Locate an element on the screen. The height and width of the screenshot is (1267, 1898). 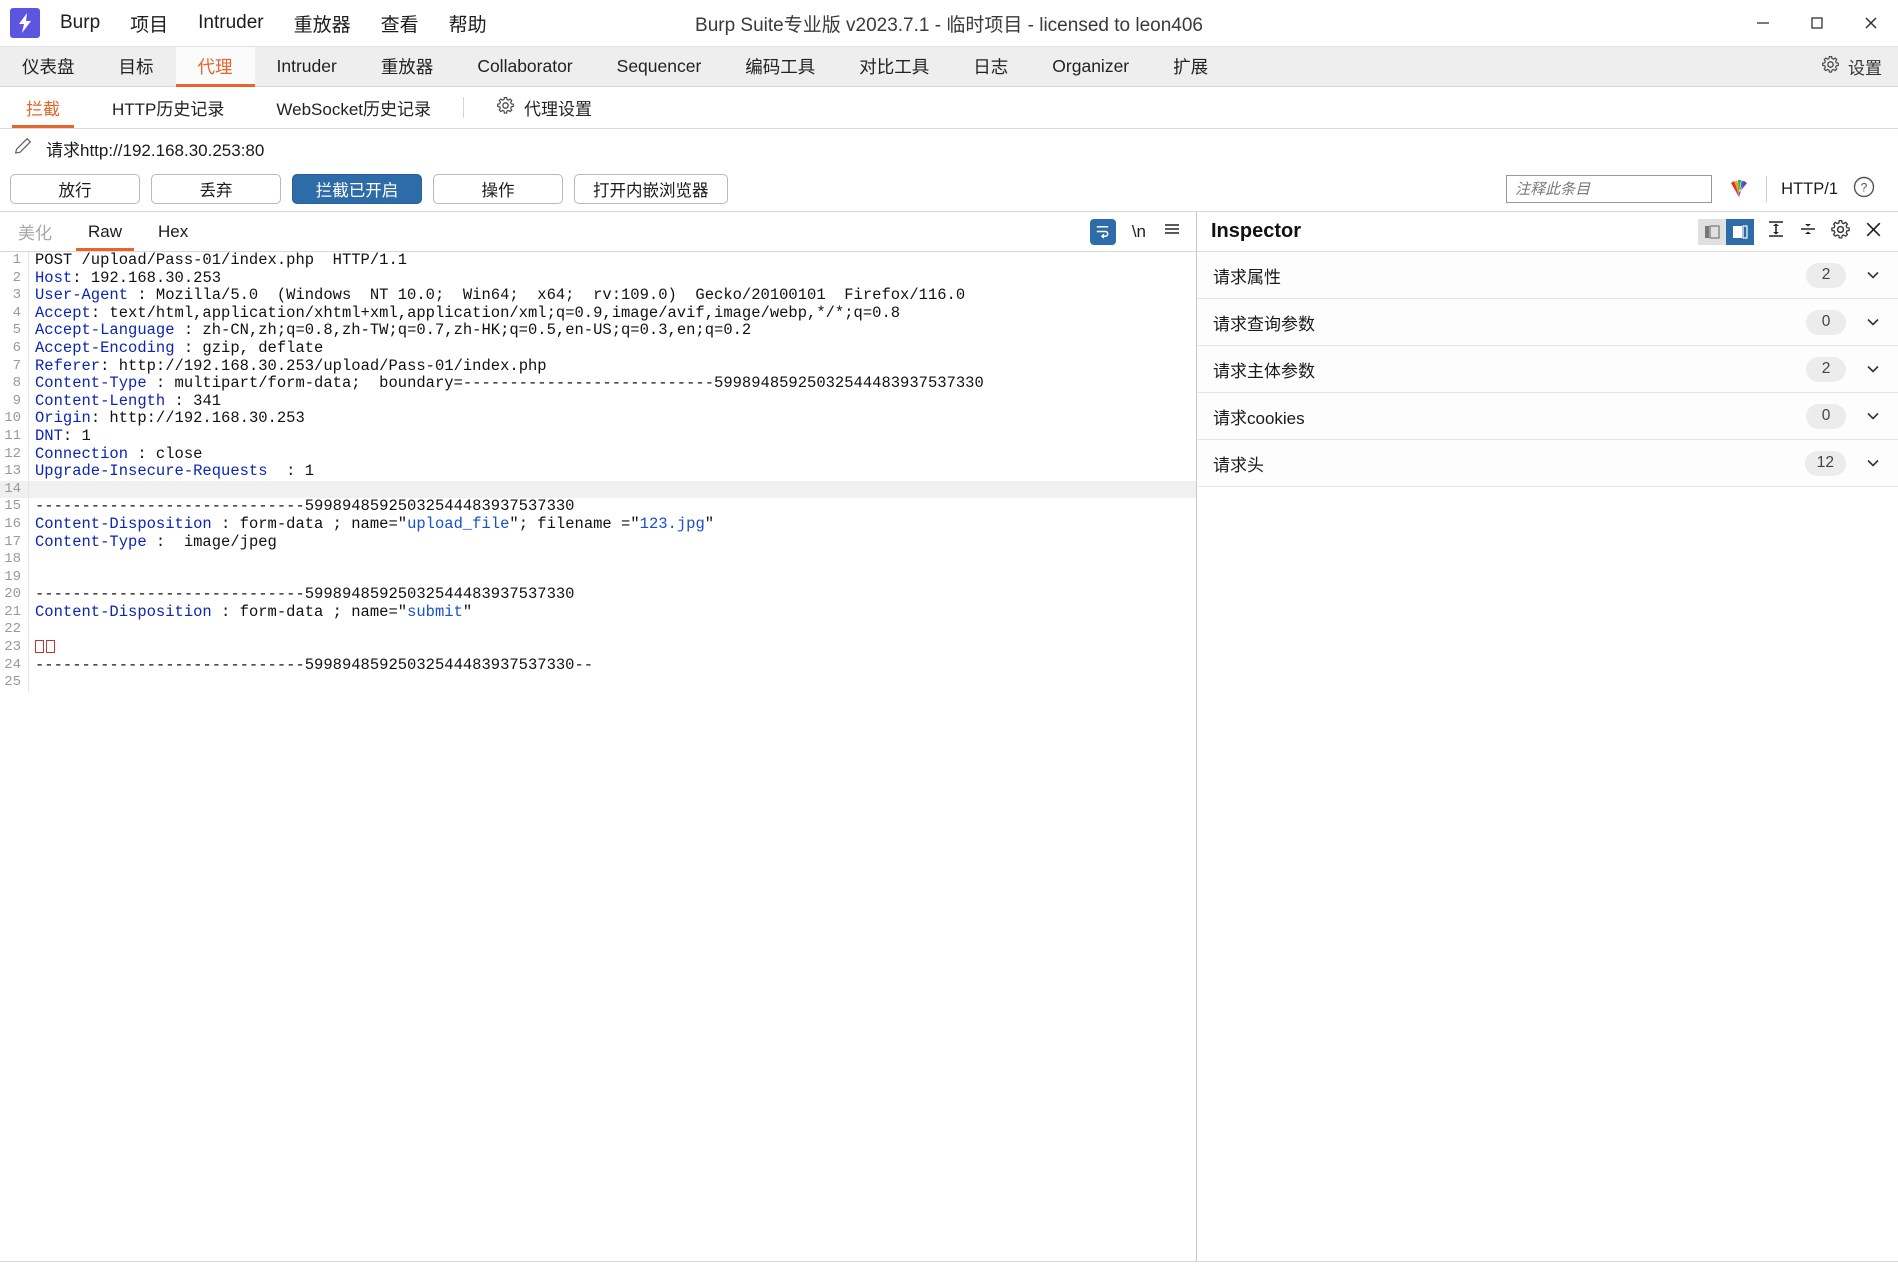
tab-repeater: 重放器 is located at coordinates (407, 66).